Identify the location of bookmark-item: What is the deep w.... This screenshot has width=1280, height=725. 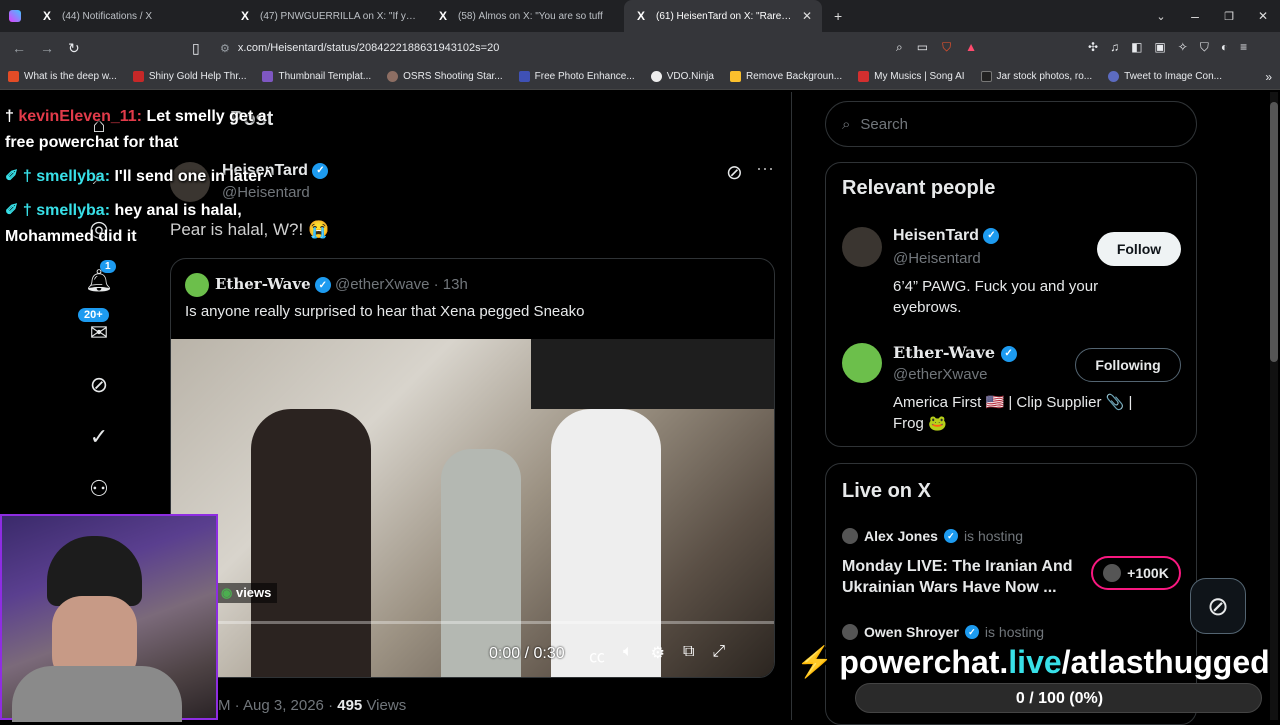
(62, 76).